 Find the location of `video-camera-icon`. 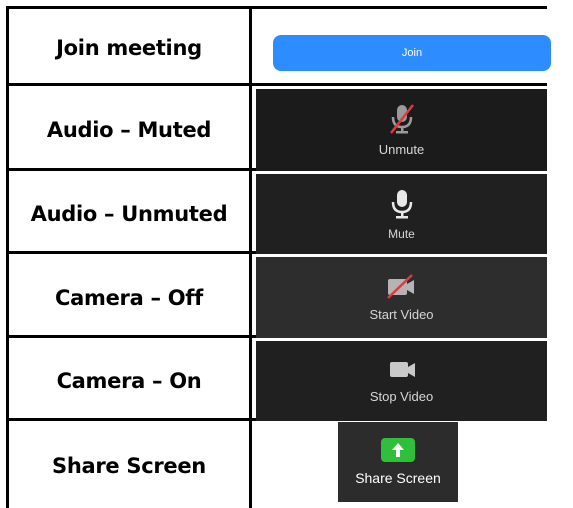

video-camera-icon is located at coordinates (402, 372).